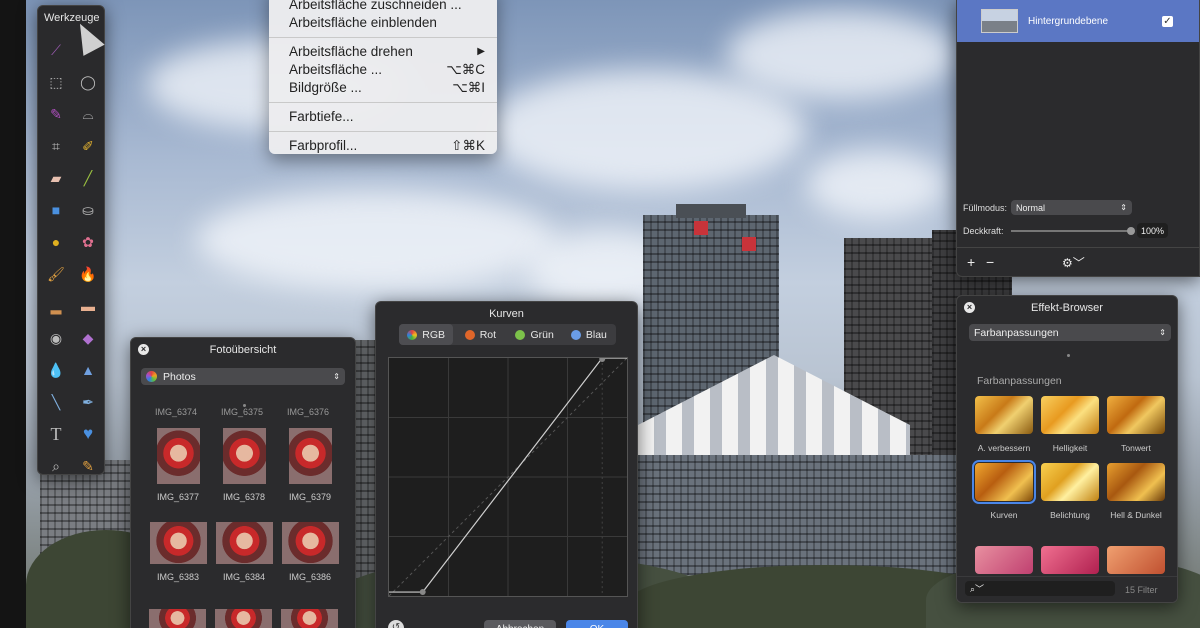 The height and width of the screenshot is (628, 1200). Describe the element at coordinates (1136, 429) in the screenshot. I see `effect-levels: Tonwert` at that location.